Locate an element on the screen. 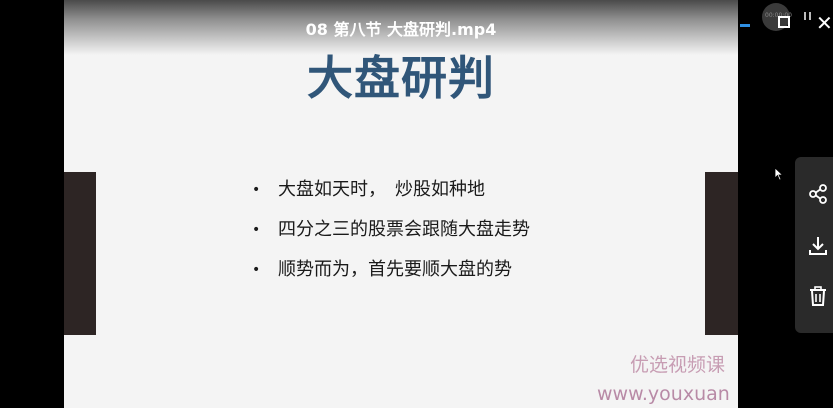 Image resolution: width=833 pixels, height=408 pixels. slide-right-bar is located at coordinates (721, 253).